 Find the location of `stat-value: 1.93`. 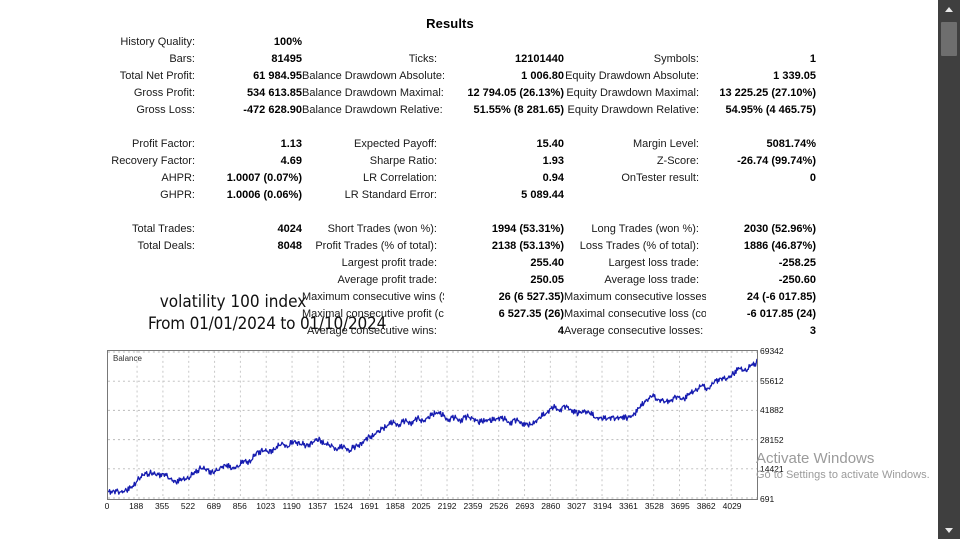

stat-value: 1.93 is located at coordinates (553, 161).